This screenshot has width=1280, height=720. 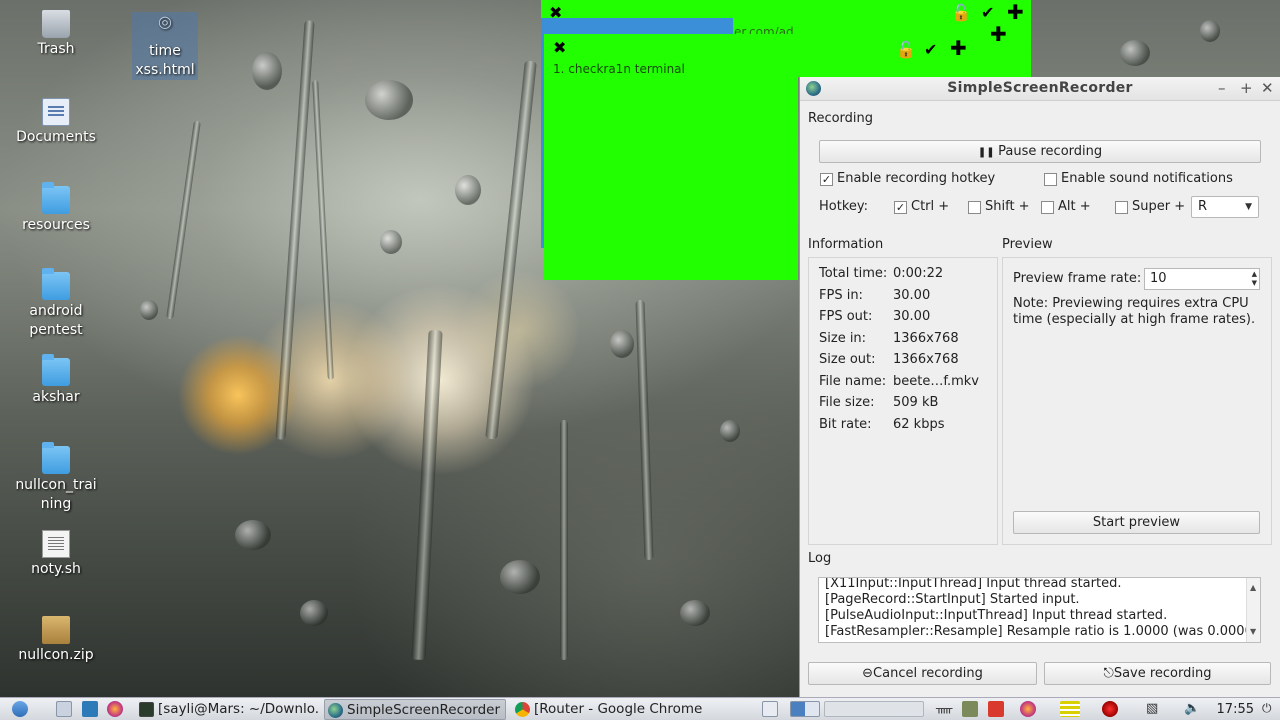 What do you see at coordinates (415, 709) in the screenshot?
I see `task-simplescreenrecorder: SimpleScreenRecorder` at bounding box center [415, 709].